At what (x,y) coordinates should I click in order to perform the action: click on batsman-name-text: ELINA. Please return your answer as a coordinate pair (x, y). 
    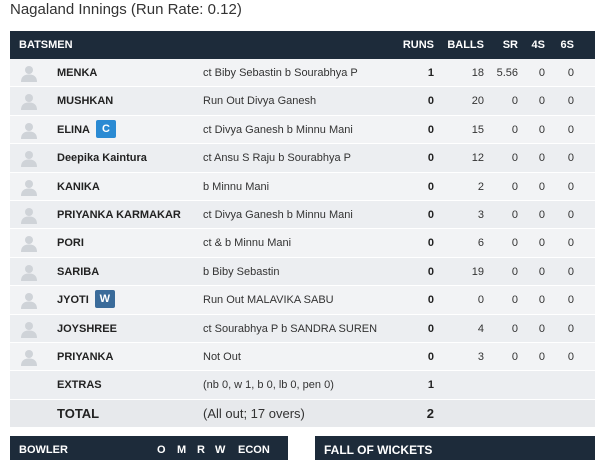
    Looking at the image, I should click on (73, 130).